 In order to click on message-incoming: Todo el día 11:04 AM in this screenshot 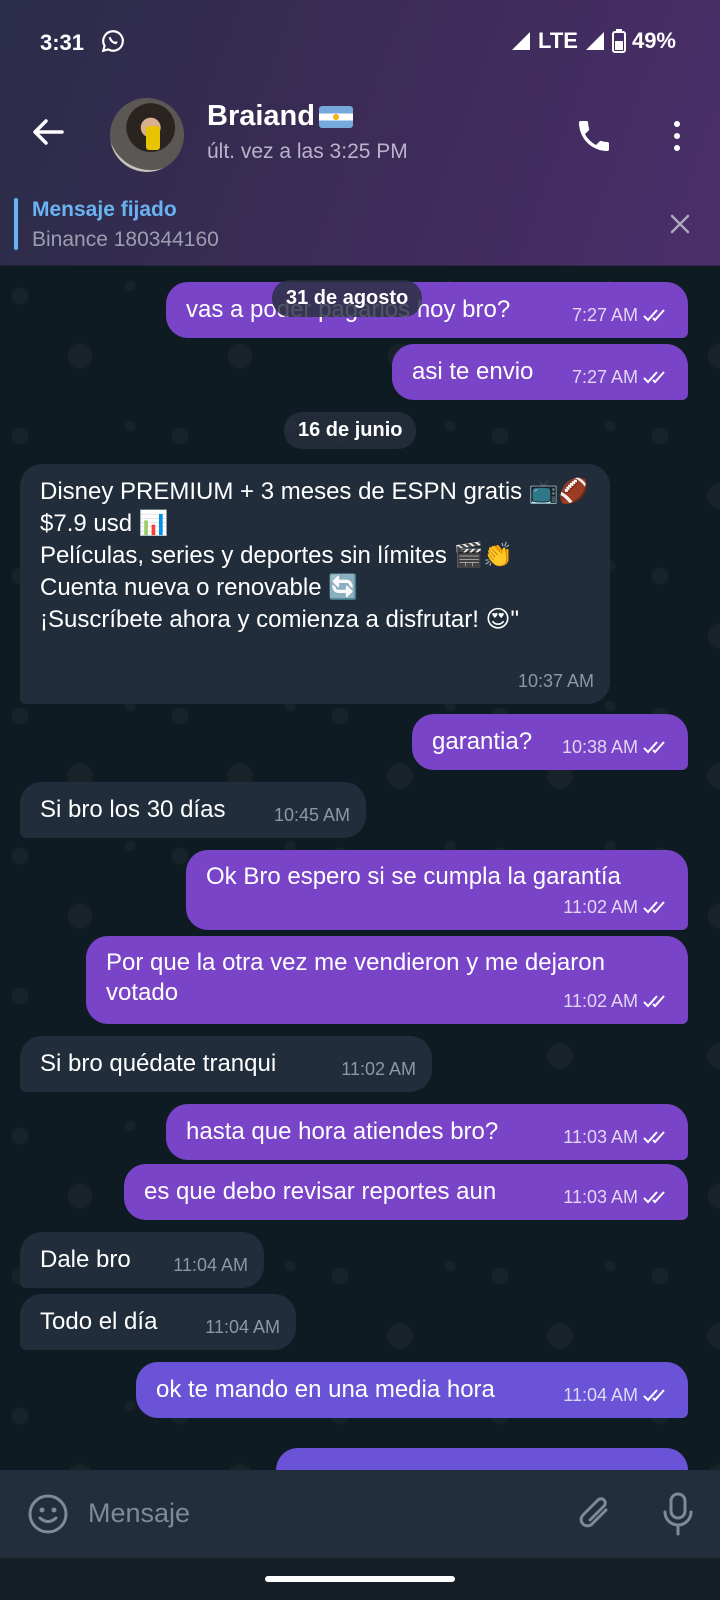, I will do `click(158, 1322)`.